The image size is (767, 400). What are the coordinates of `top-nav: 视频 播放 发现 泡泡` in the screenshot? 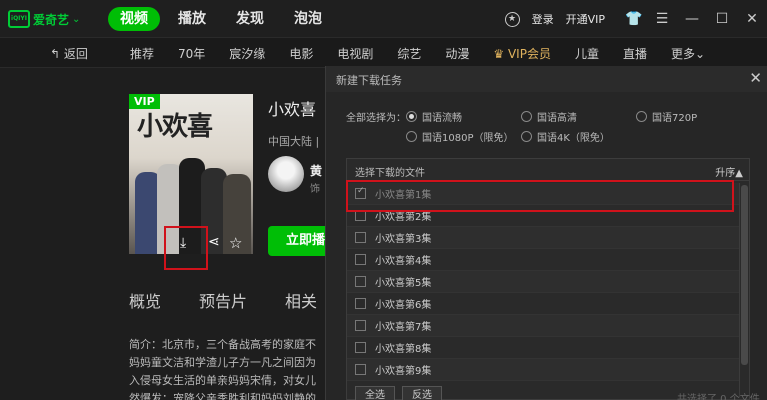 It's located at (224, 19).